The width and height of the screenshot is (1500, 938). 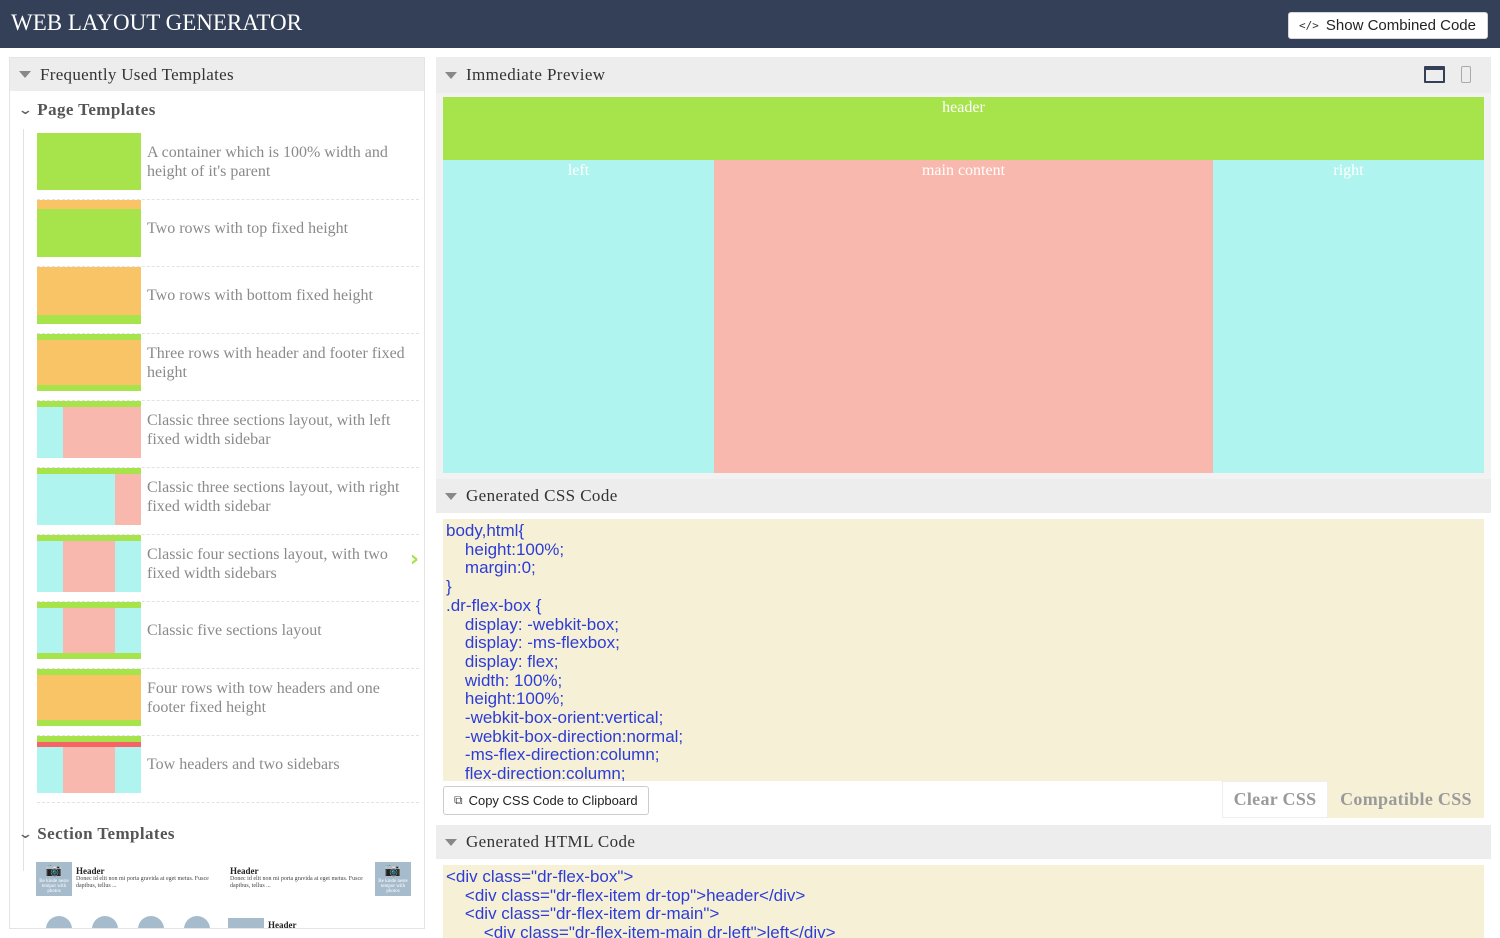 I want to click on show-combined-code-button: </> Show Combined Code, so click(x=1388, y=25).